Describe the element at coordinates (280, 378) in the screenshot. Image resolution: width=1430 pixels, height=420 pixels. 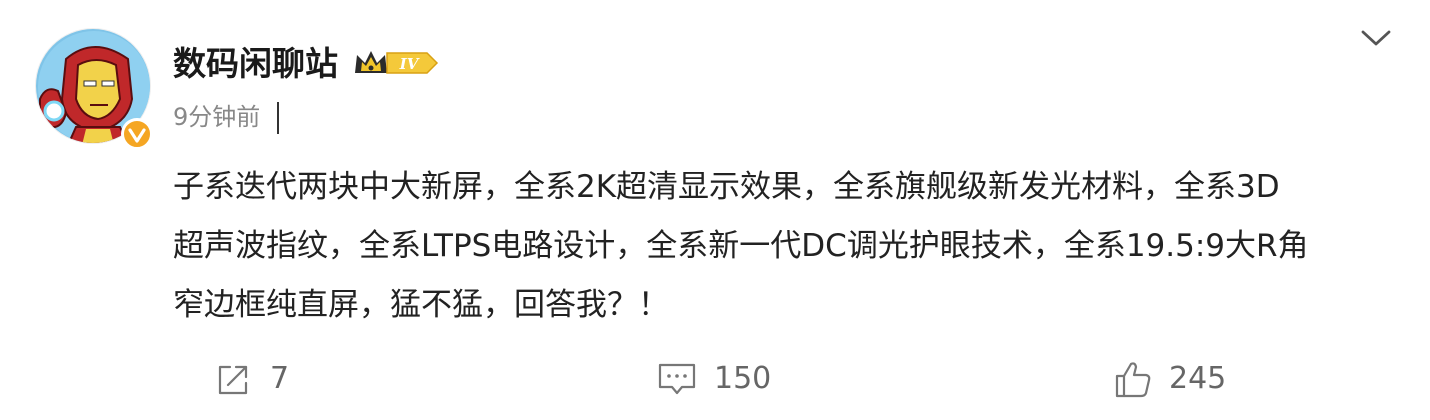
I see `share-count: 7` at that location.